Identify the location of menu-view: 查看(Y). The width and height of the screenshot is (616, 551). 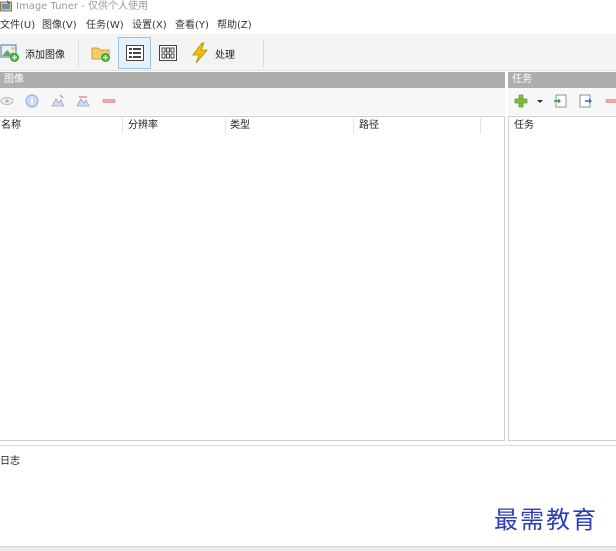
(192, 26).